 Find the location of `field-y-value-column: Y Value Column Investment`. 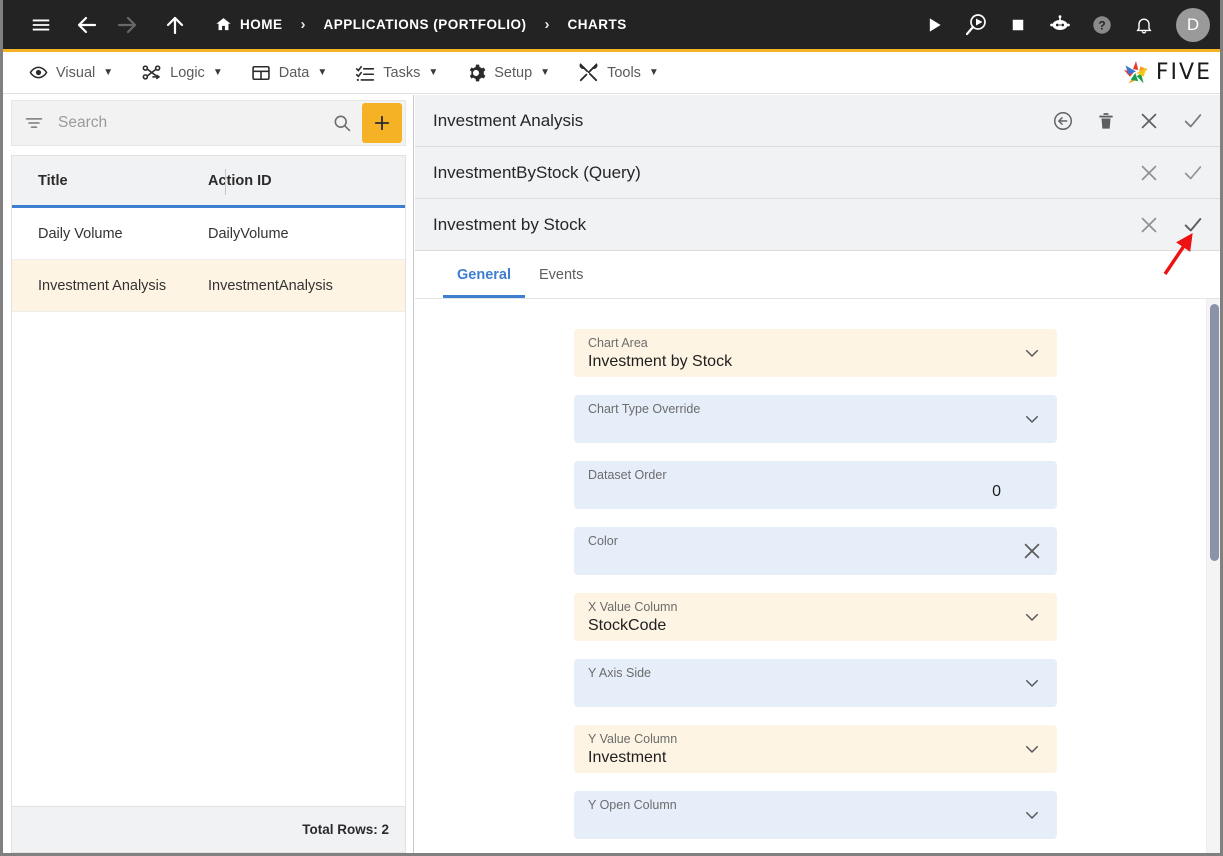

field-y-value-column: Y Value Column Investment is located at coordinates (815, 749).